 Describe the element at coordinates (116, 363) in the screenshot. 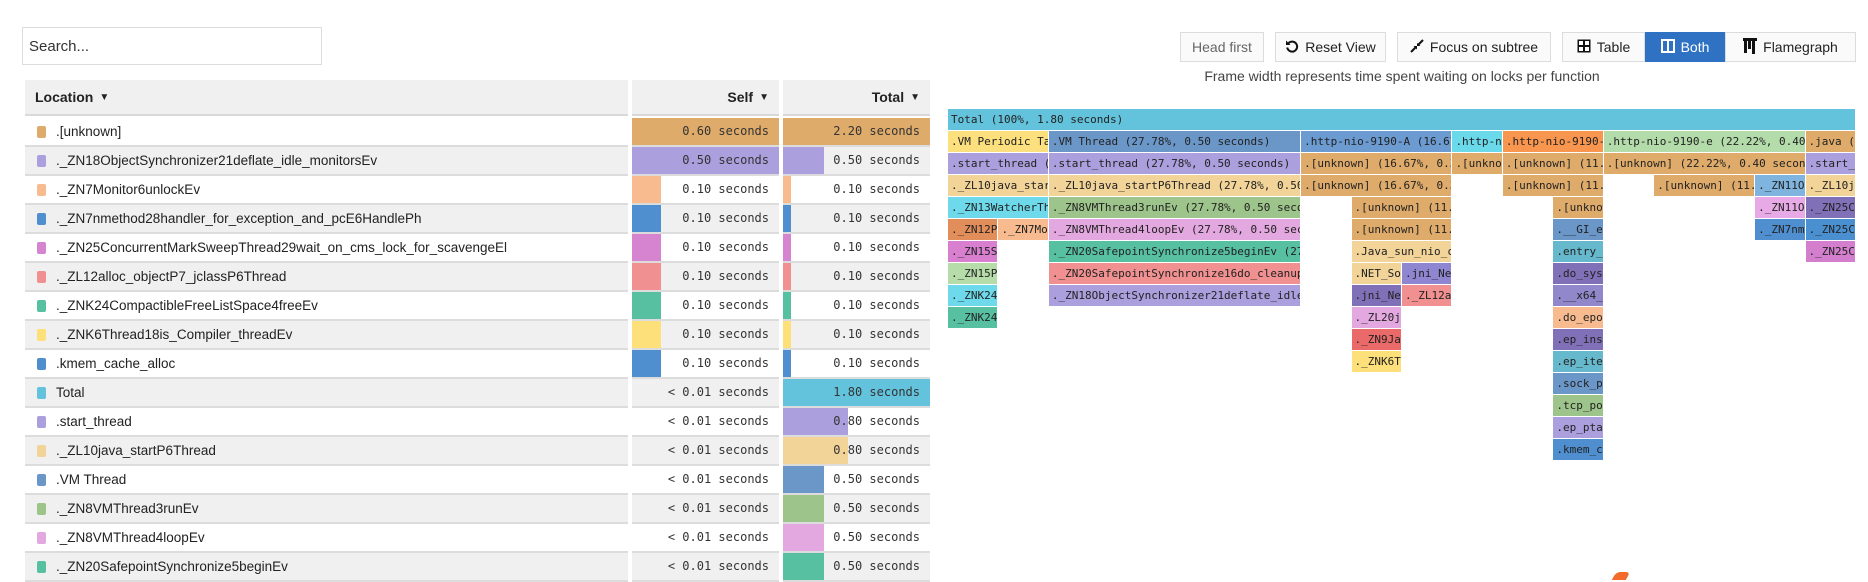

I see `location-label: .kmem_cache_alloc` at that location.